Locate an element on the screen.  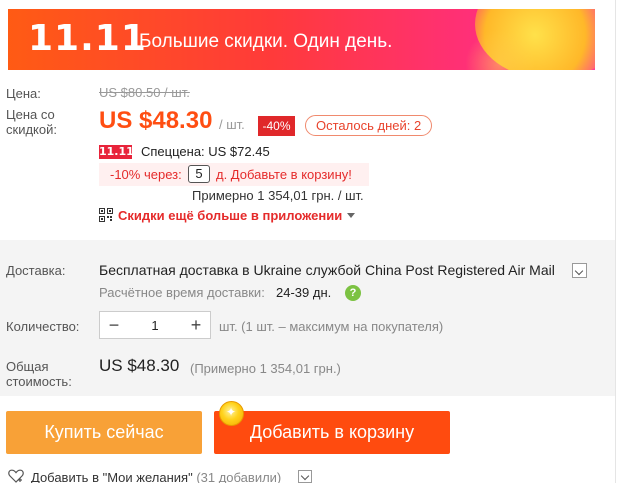
delivery-eta-value: 24-39 дн. is located at coordinates (304, 292).